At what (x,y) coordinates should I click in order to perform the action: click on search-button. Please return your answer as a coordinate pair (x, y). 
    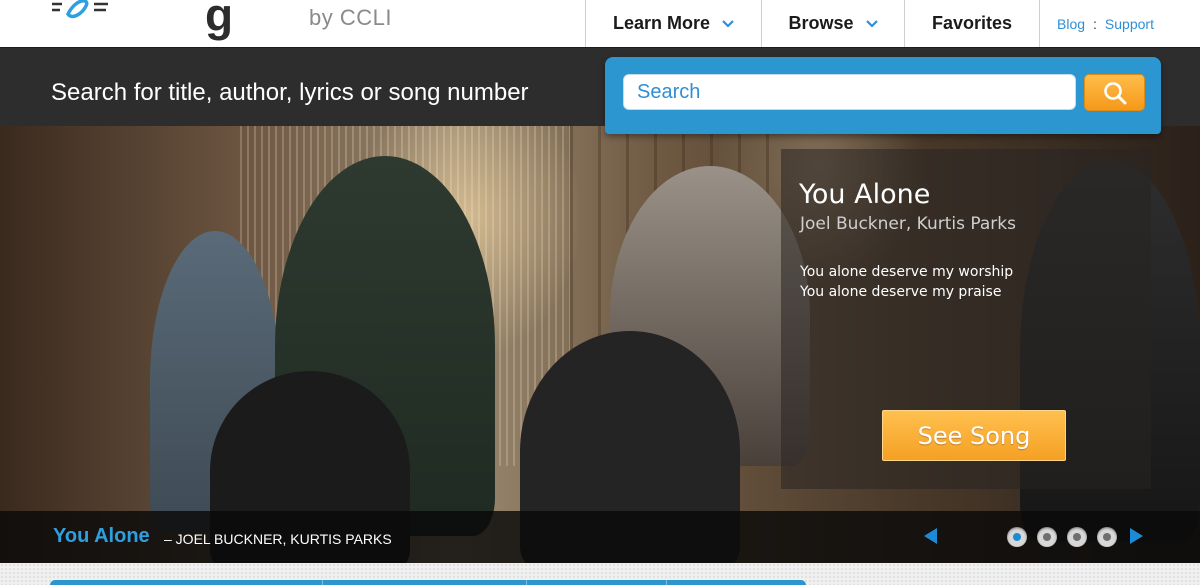
    Looking at the image, I should click on (1114, 92).